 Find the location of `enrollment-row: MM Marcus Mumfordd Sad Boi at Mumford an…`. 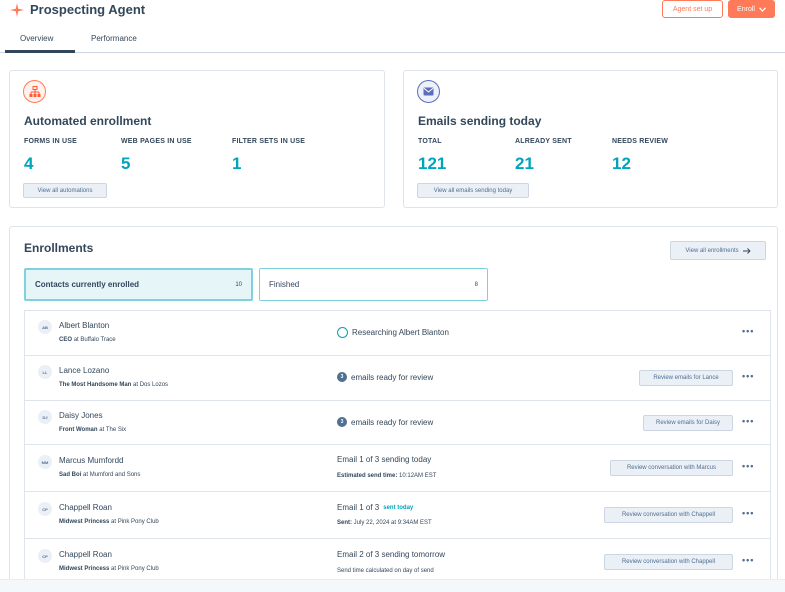

enrollment-row: MM Marcus Mumfordd Sad Boi at Mumford an… is located at coordinates (397, 468).